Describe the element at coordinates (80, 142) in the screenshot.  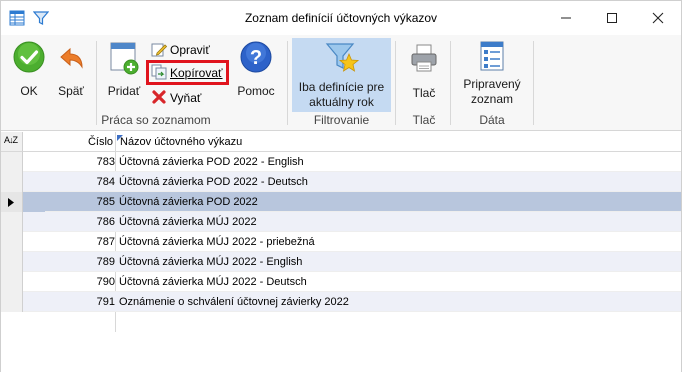
I see `number-column-header: Číslo` at that location.